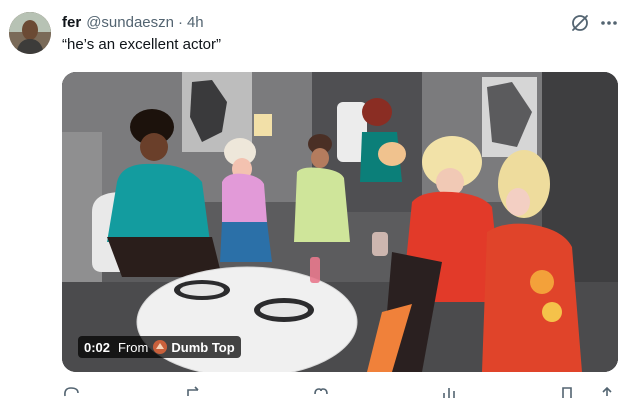  What do you see at coordinates (202, 347) in the screenshot?
I see `source-account-name: Dumb Top` at bounding box center [202, 347].